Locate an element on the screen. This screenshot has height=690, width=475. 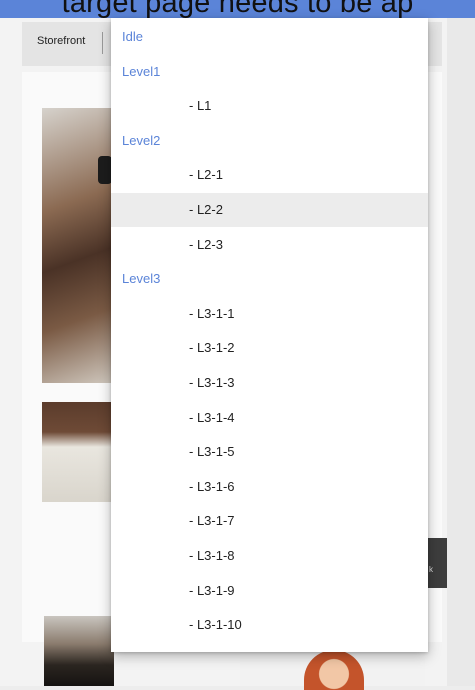
dropdown-group-header: Level2 is located at coordinates (141, 140).